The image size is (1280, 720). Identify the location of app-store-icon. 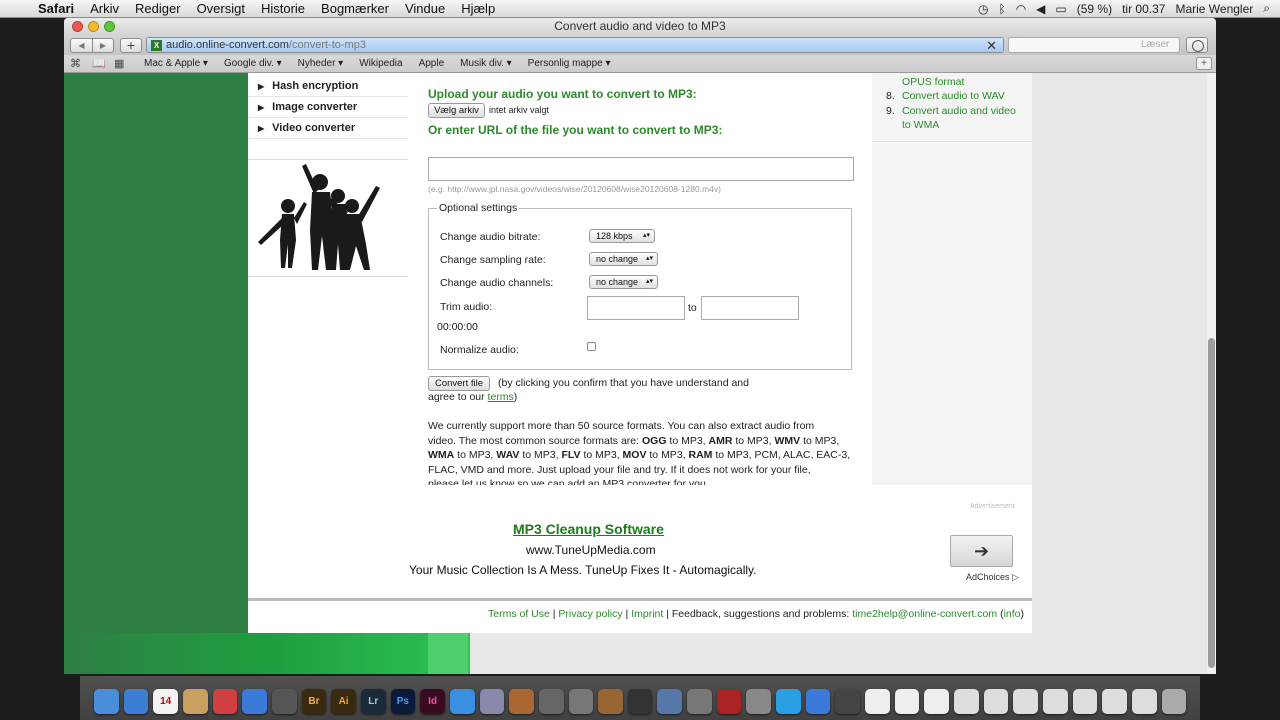
(462, 701).